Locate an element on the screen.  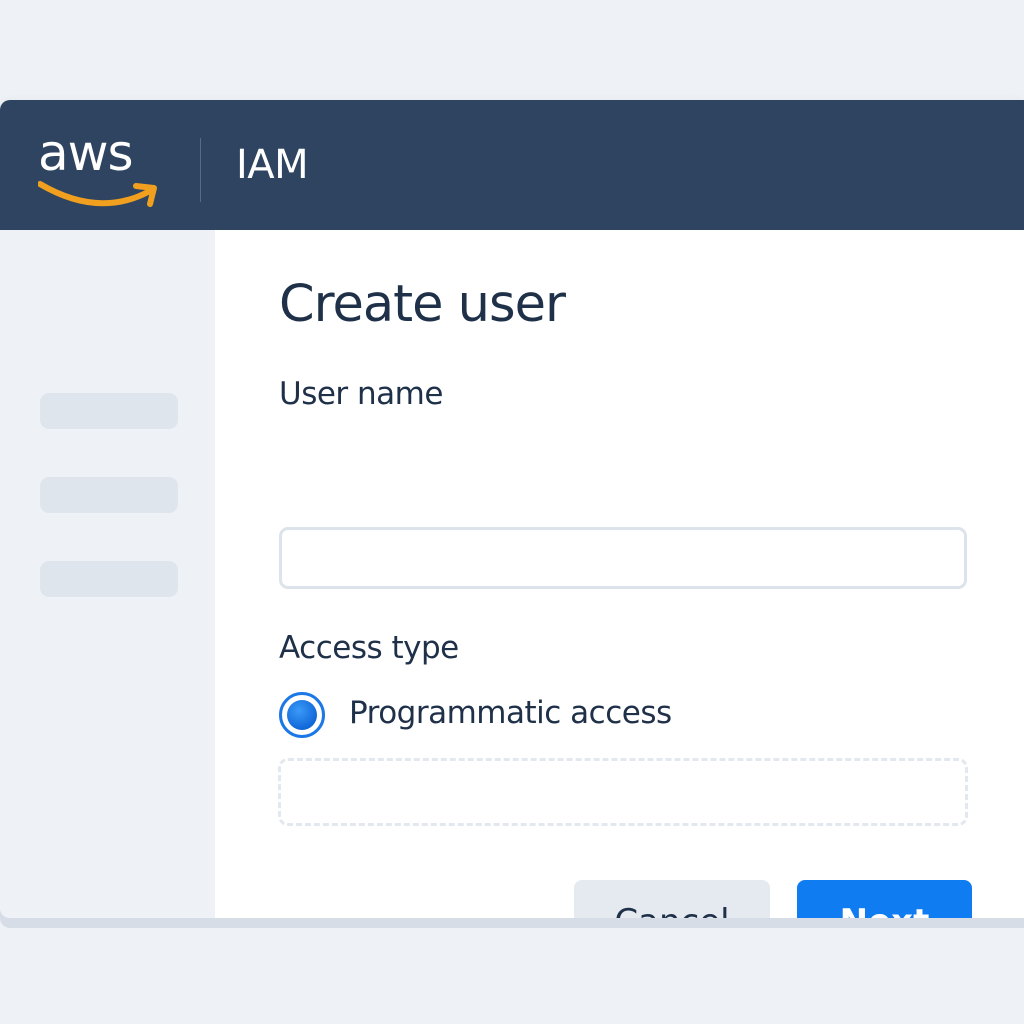
aws-logo: aws is located at coordinates (100, 170).